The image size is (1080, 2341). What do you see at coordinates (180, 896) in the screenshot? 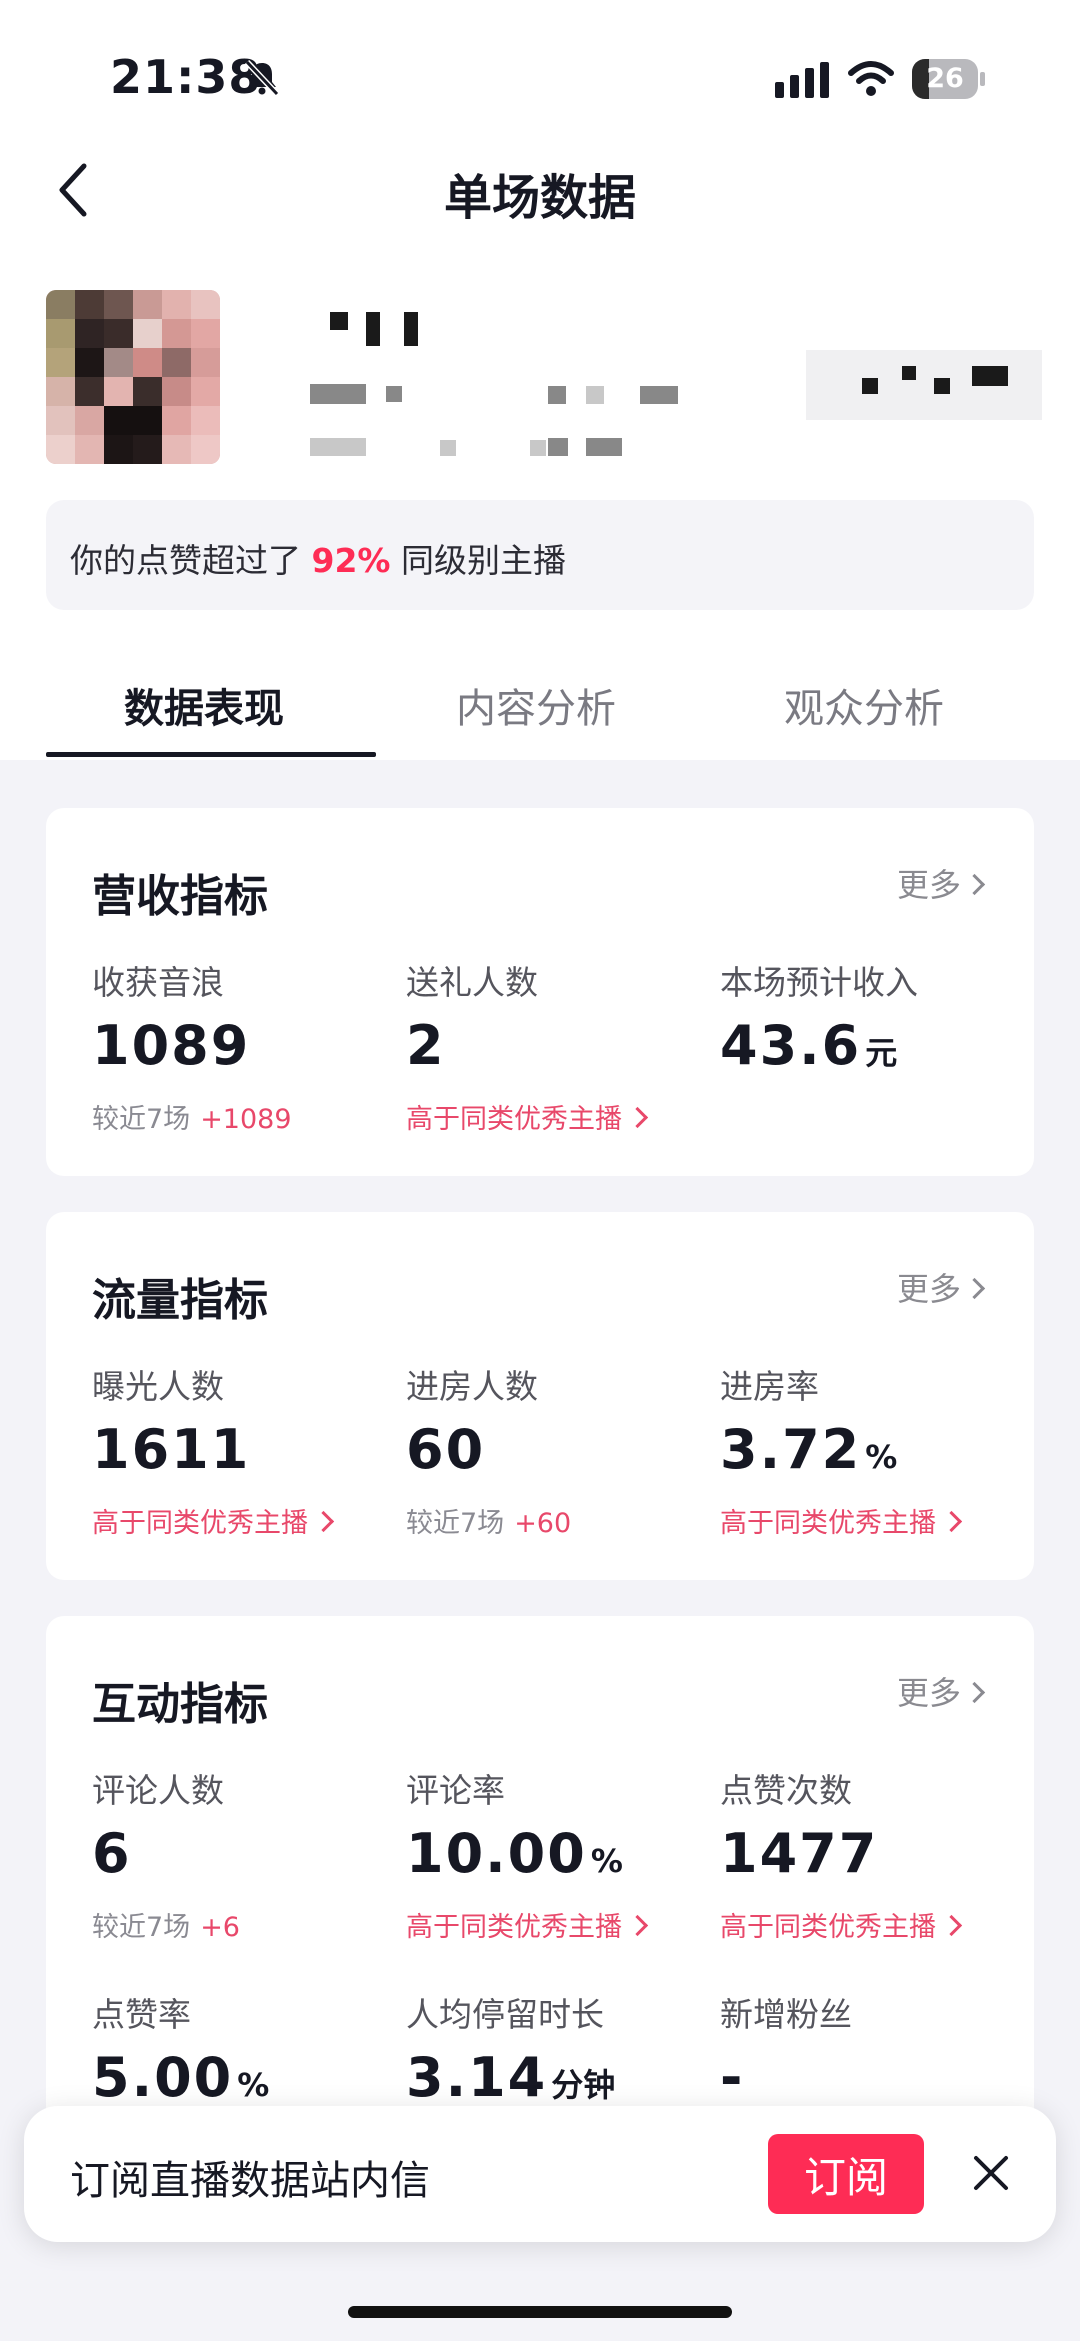
I see `card-title: 营收指标` at bounding box center [180, 896].